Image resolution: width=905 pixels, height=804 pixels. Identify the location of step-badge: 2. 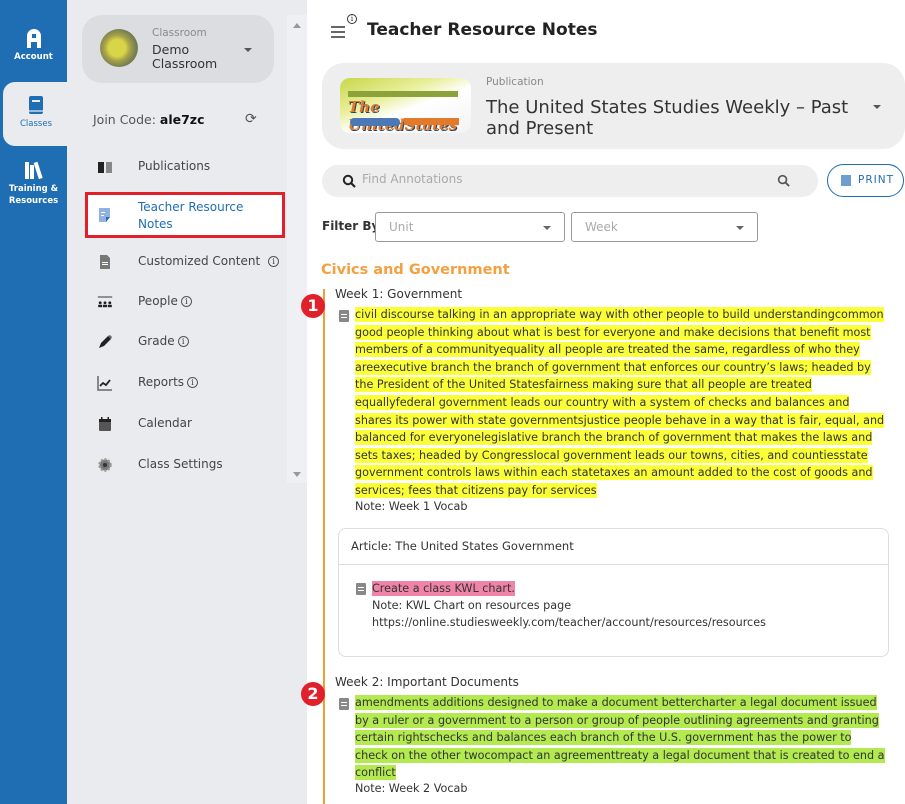
(313, 694).